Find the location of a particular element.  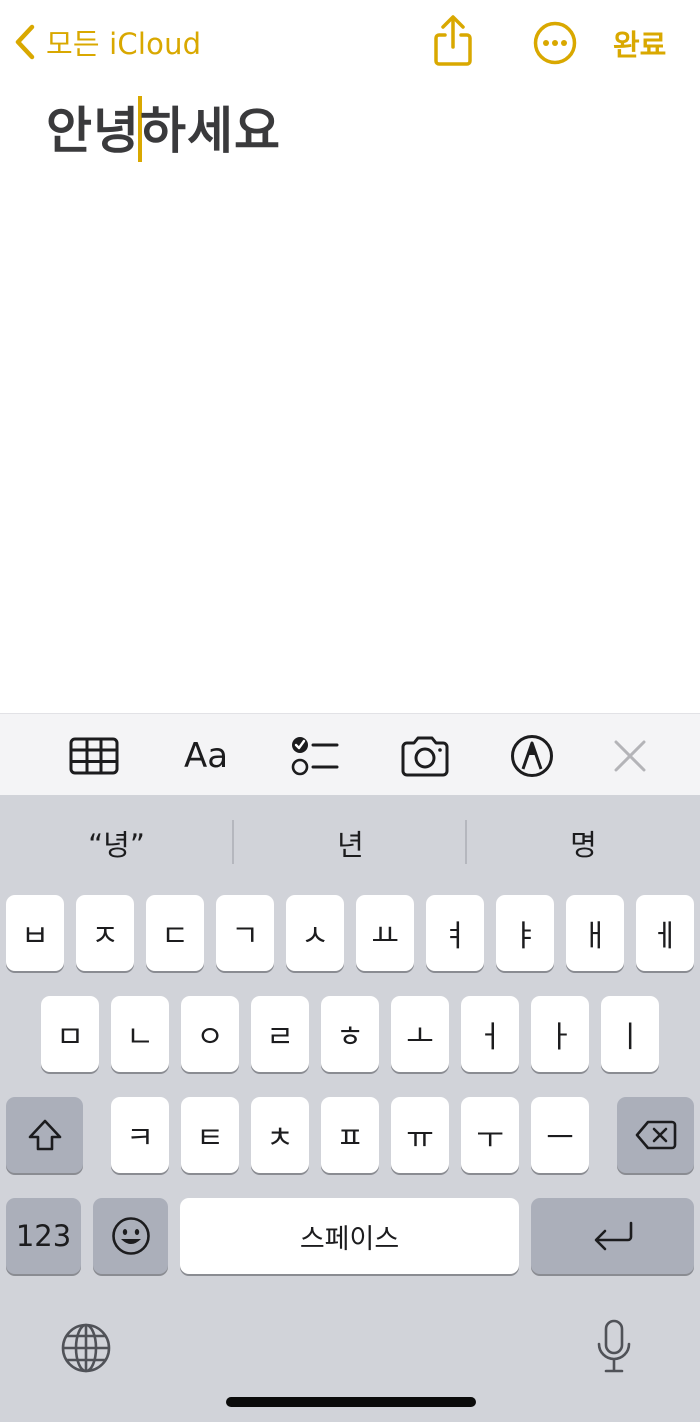

delete-icon is located at coordinates (655, 1135).